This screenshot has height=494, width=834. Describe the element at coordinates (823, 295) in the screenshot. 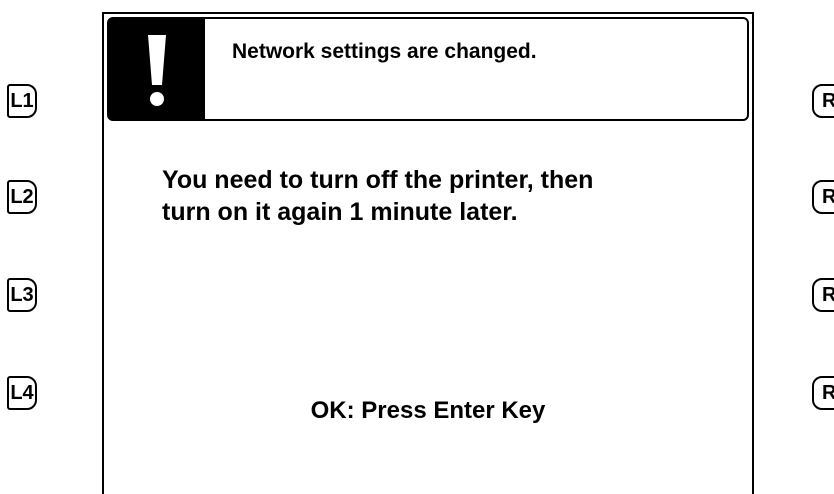

I see `softkey-r3: R3` at that location.